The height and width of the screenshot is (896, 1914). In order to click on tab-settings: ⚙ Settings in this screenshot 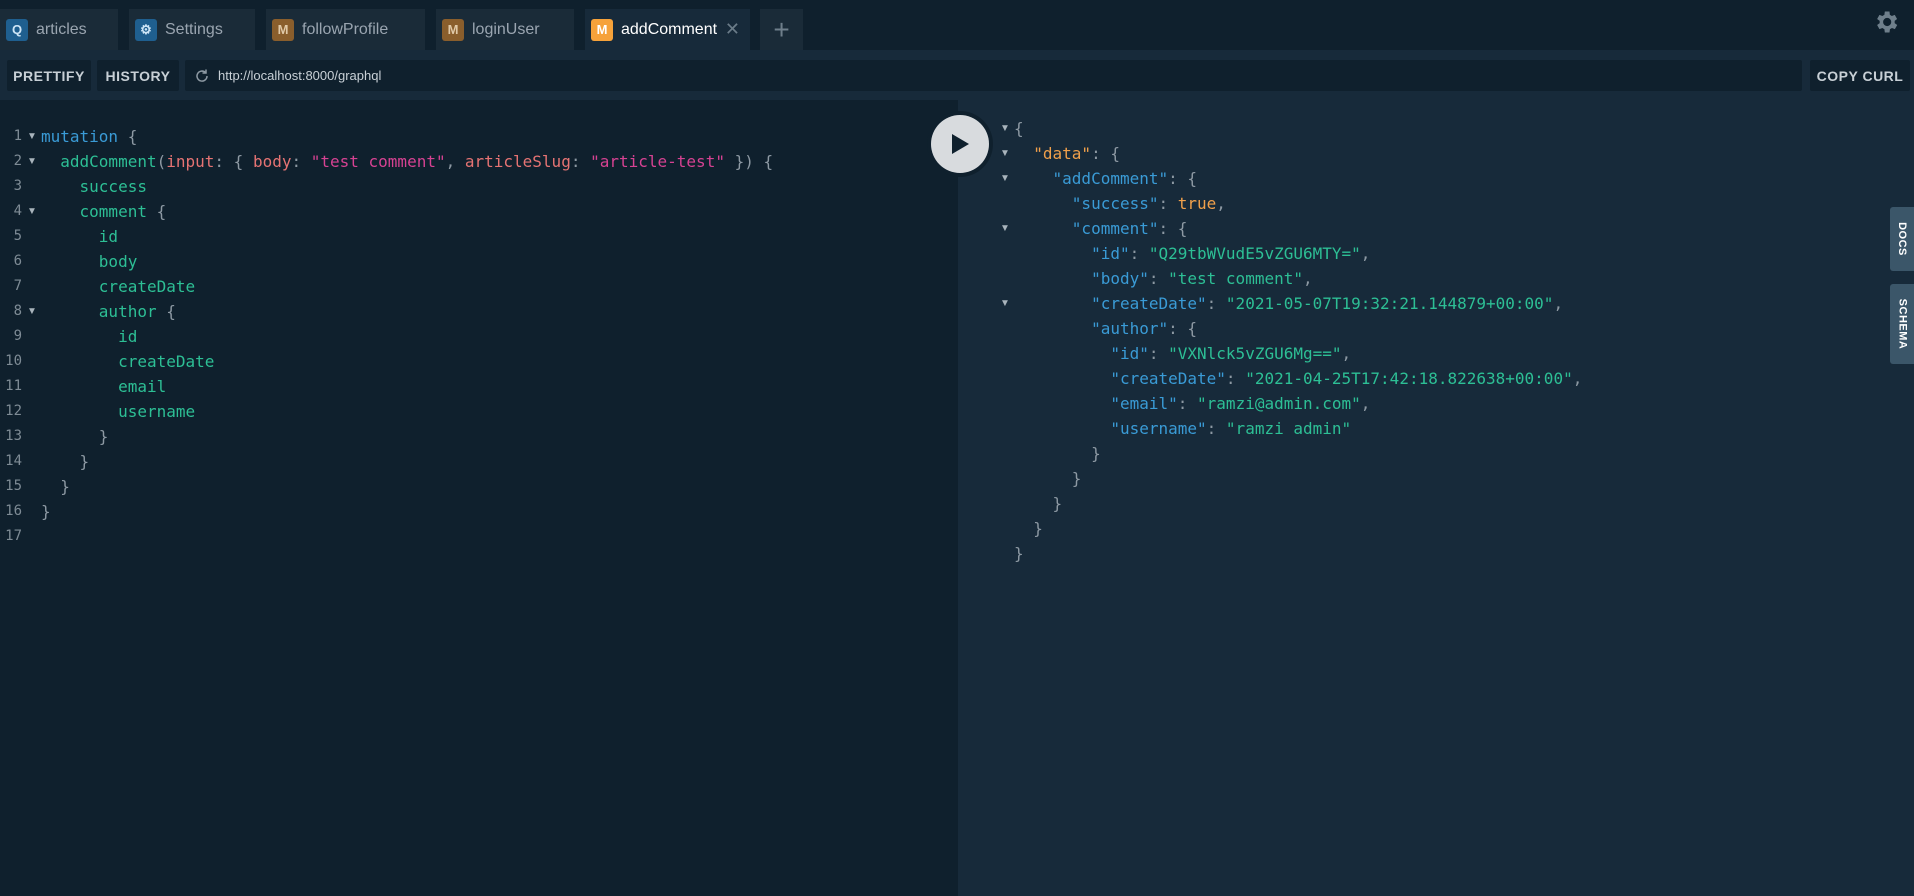, I will do `click(192, 29)`.